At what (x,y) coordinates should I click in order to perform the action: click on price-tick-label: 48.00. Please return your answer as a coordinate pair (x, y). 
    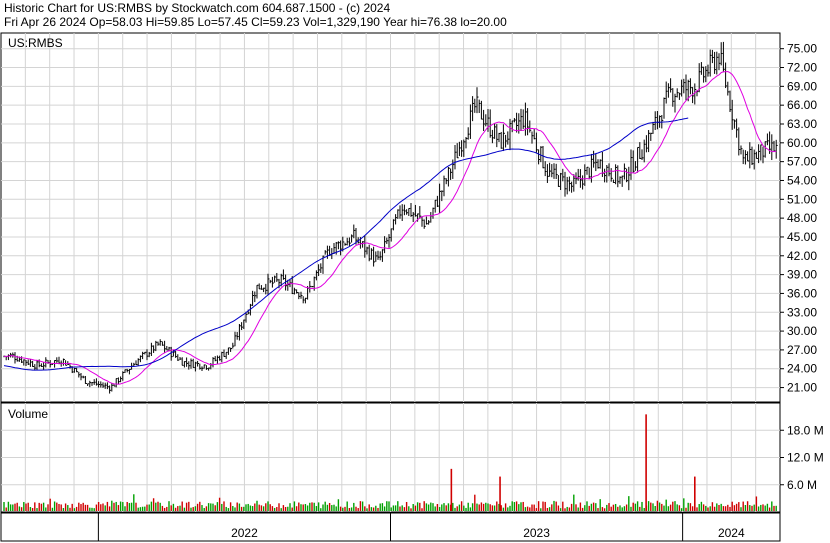
    Looking at the image, I should click on (802, 218).